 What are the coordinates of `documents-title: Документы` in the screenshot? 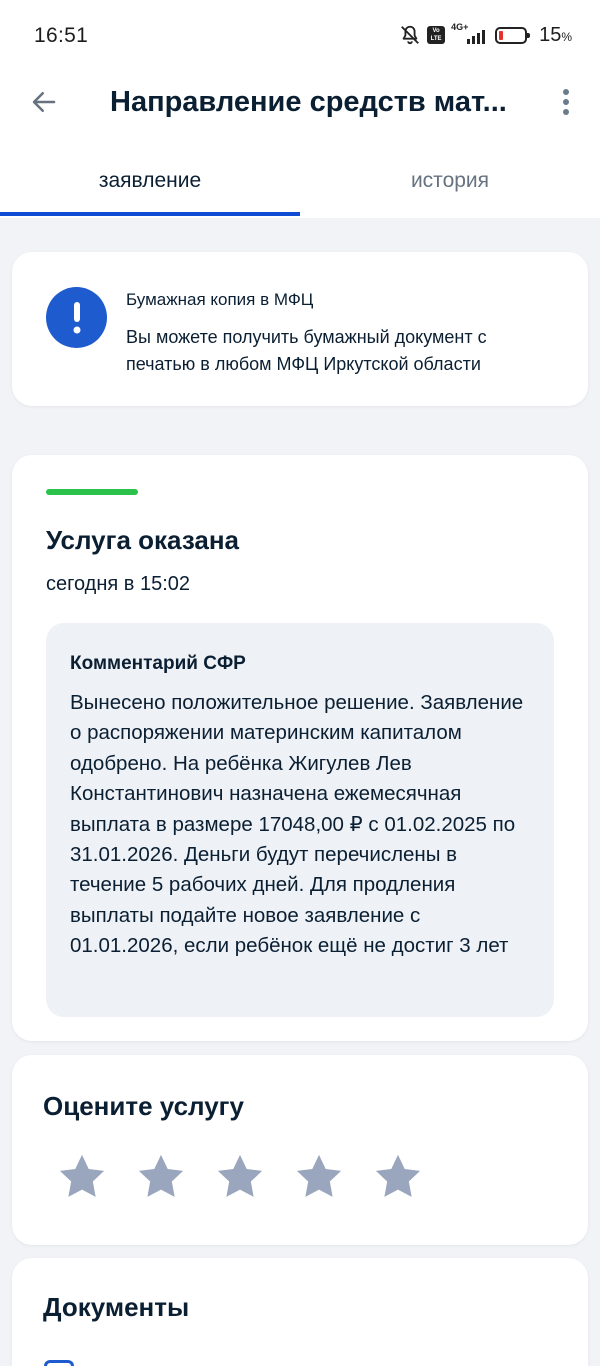 It's located at (116, 1307).